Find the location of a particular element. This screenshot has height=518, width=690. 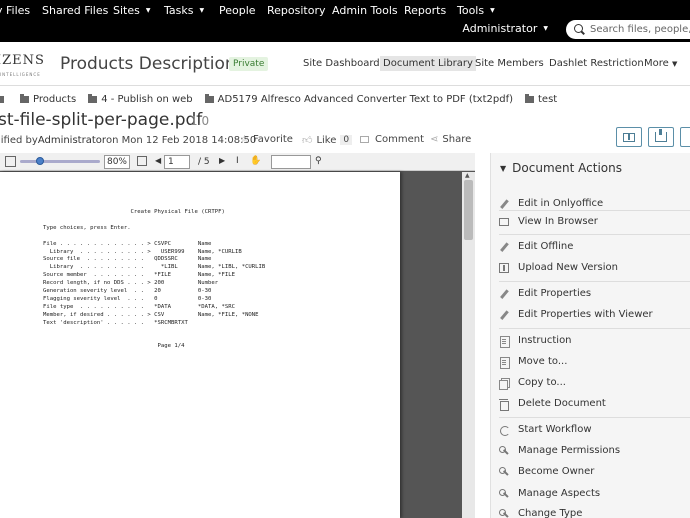

document-icon is located at coordinates (504, 362).